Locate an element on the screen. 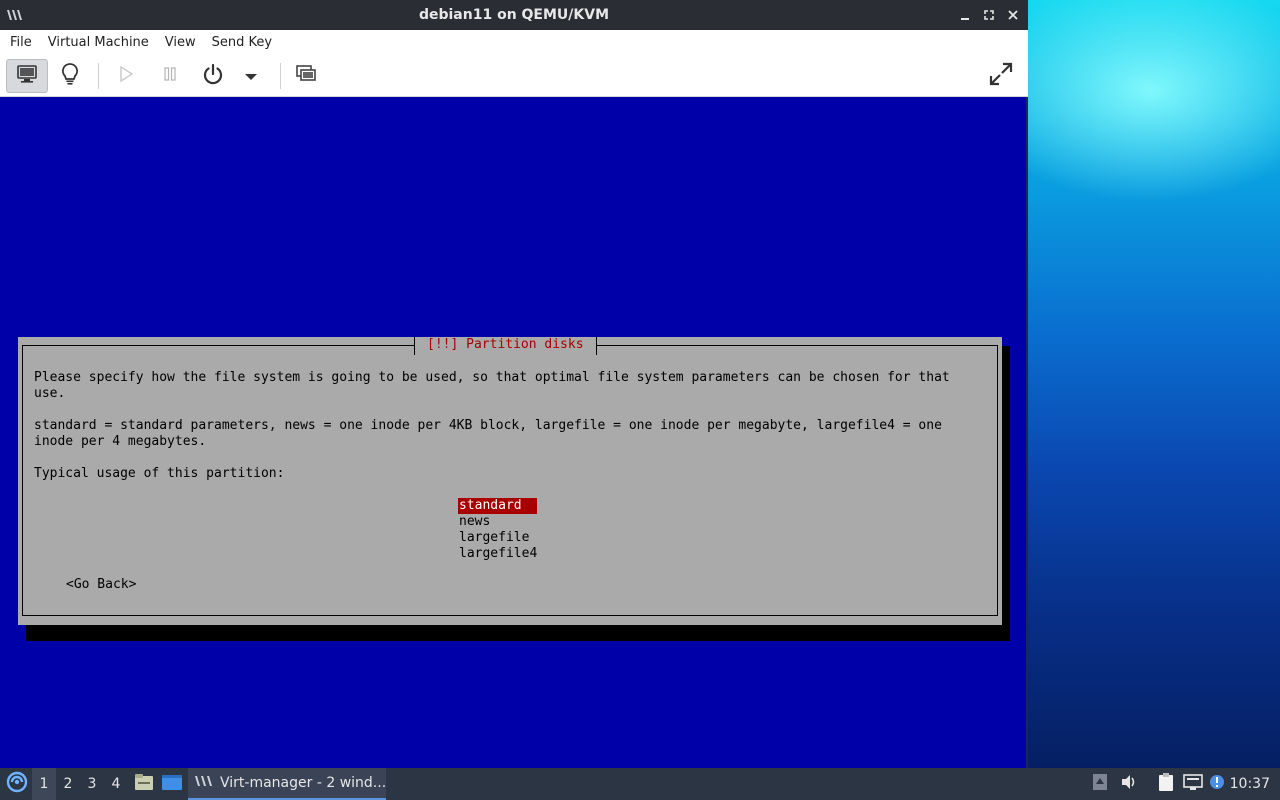  shutdown-menu-button is located at coordinates (251, 76).